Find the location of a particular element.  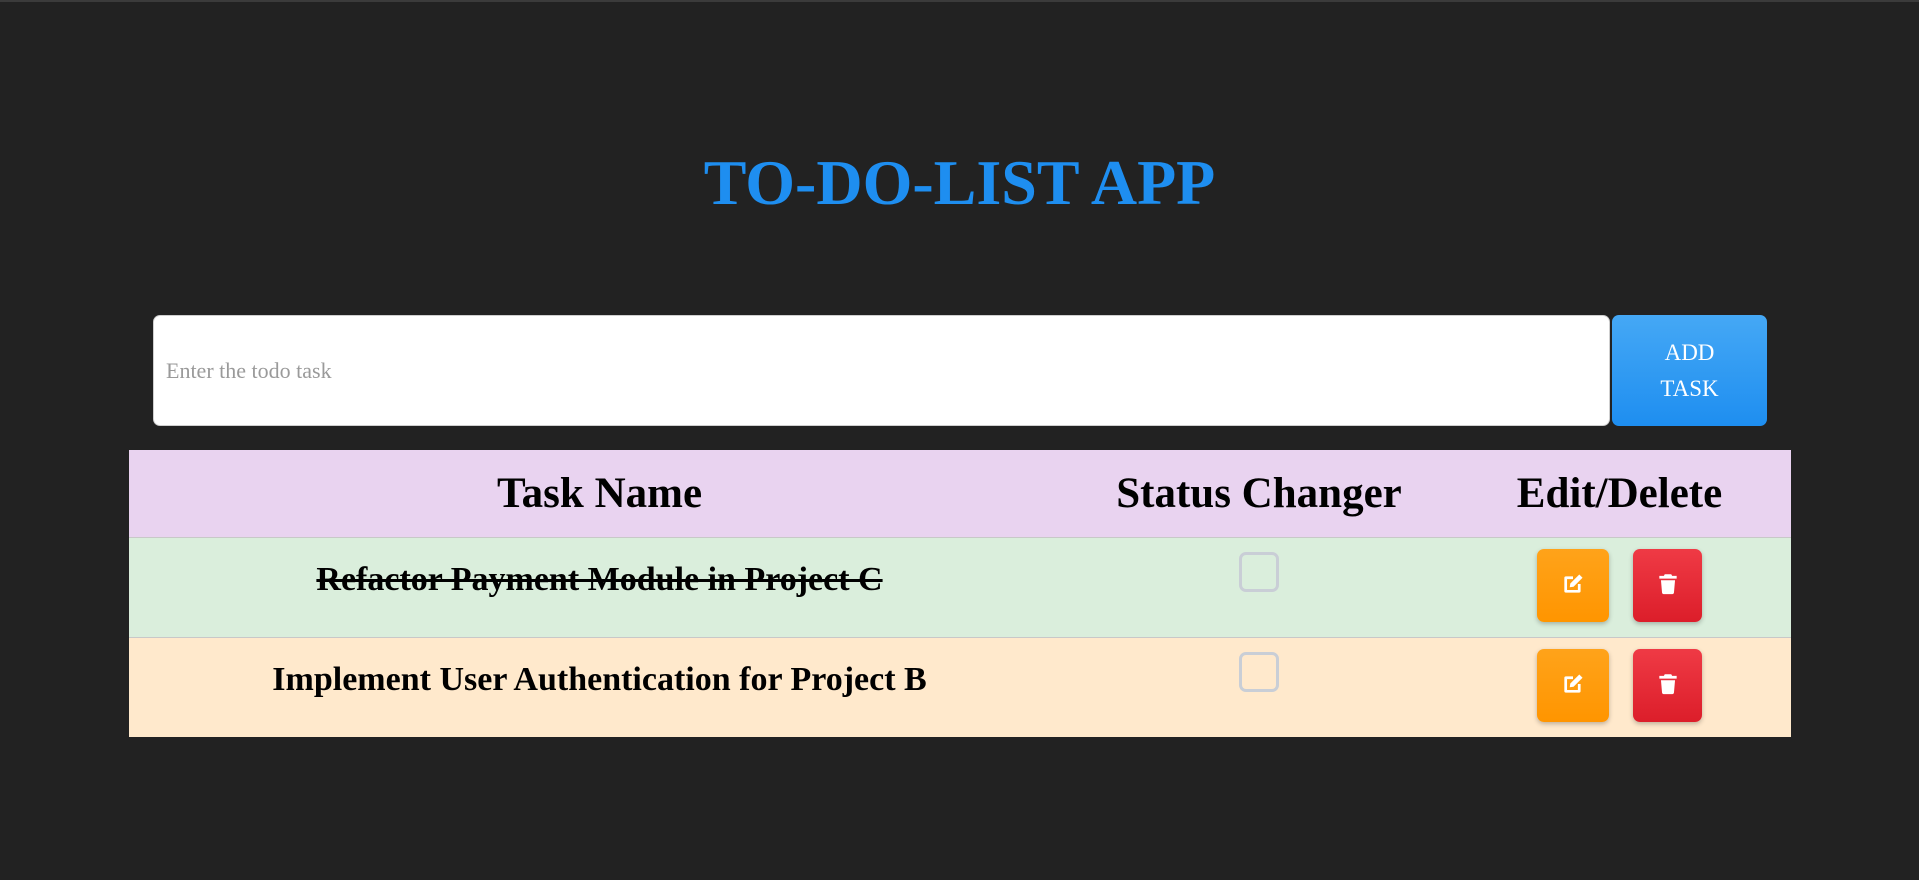

window-top-border is located at coordinates (959, 1).